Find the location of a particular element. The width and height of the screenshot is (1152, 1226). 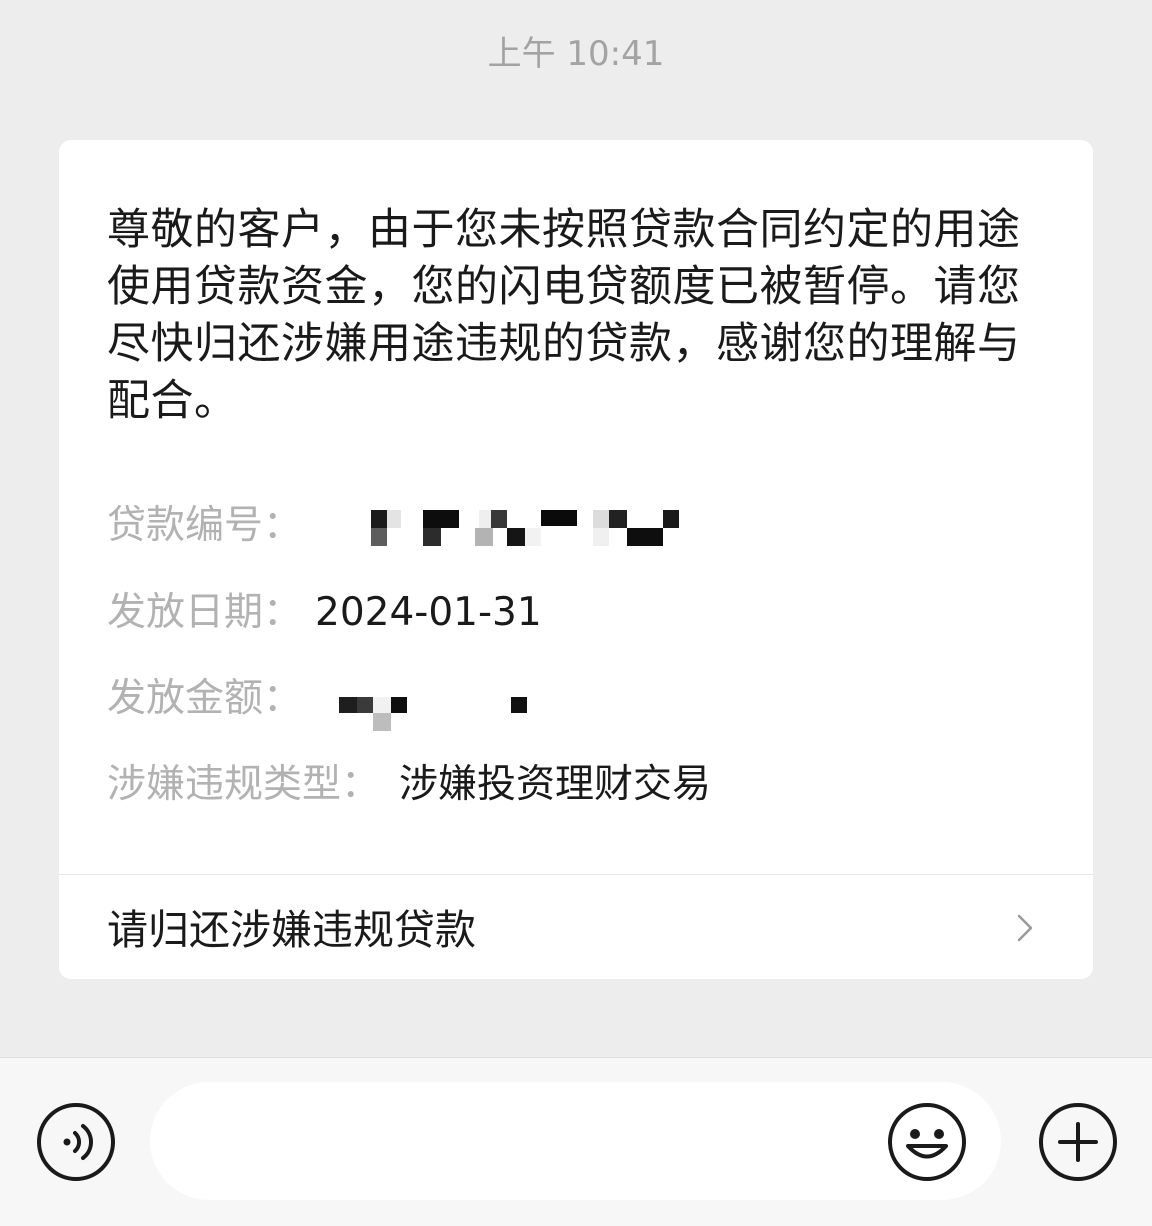

plus-icon is located at coordinates (1078, 1142).